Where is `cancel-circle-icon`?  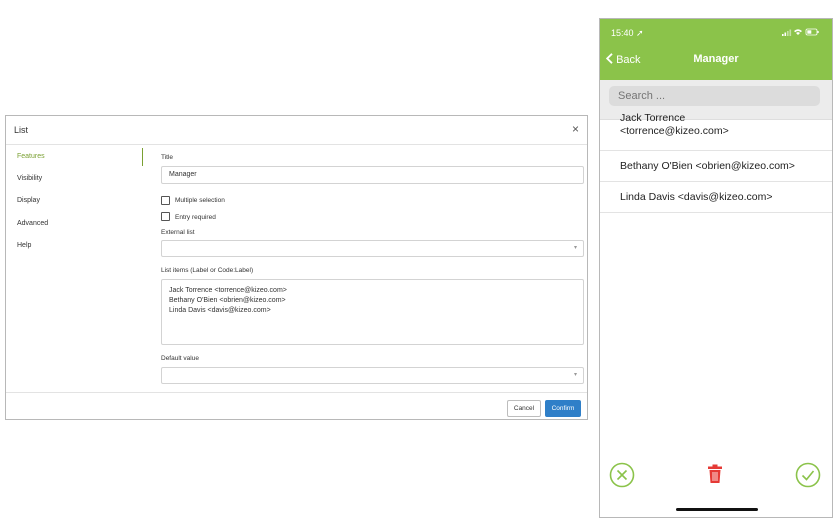
cancel-circle-icon is located at coordinates (622, 477).